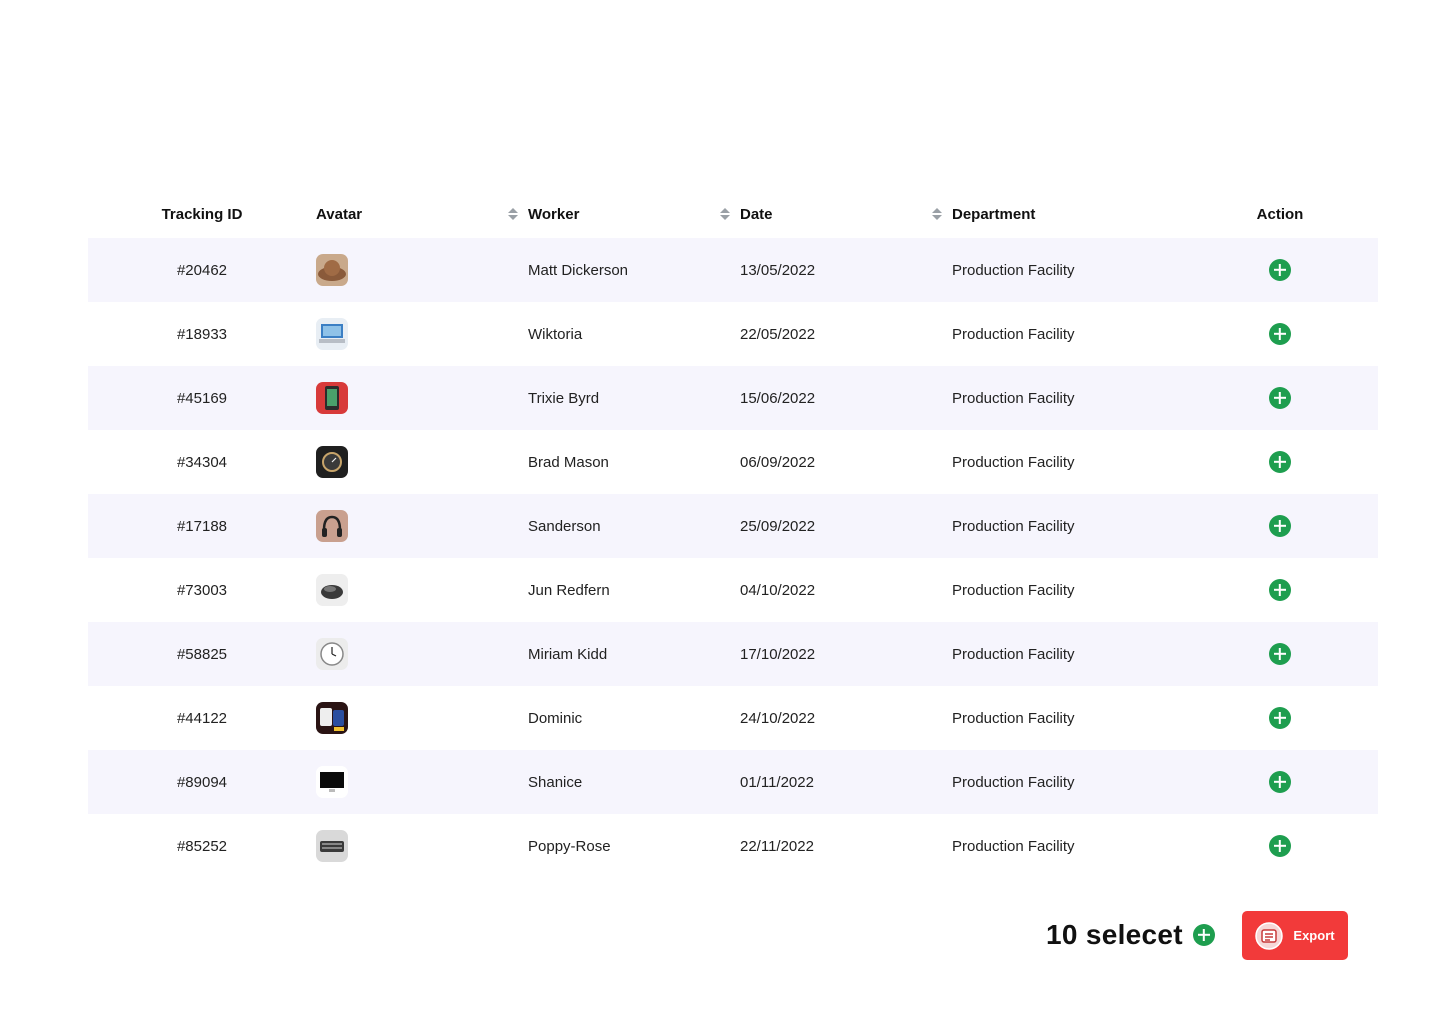 This screenshot has height=1024, width=1440. I want to click on selected-count: 10 selecet, so click(1114, 934).